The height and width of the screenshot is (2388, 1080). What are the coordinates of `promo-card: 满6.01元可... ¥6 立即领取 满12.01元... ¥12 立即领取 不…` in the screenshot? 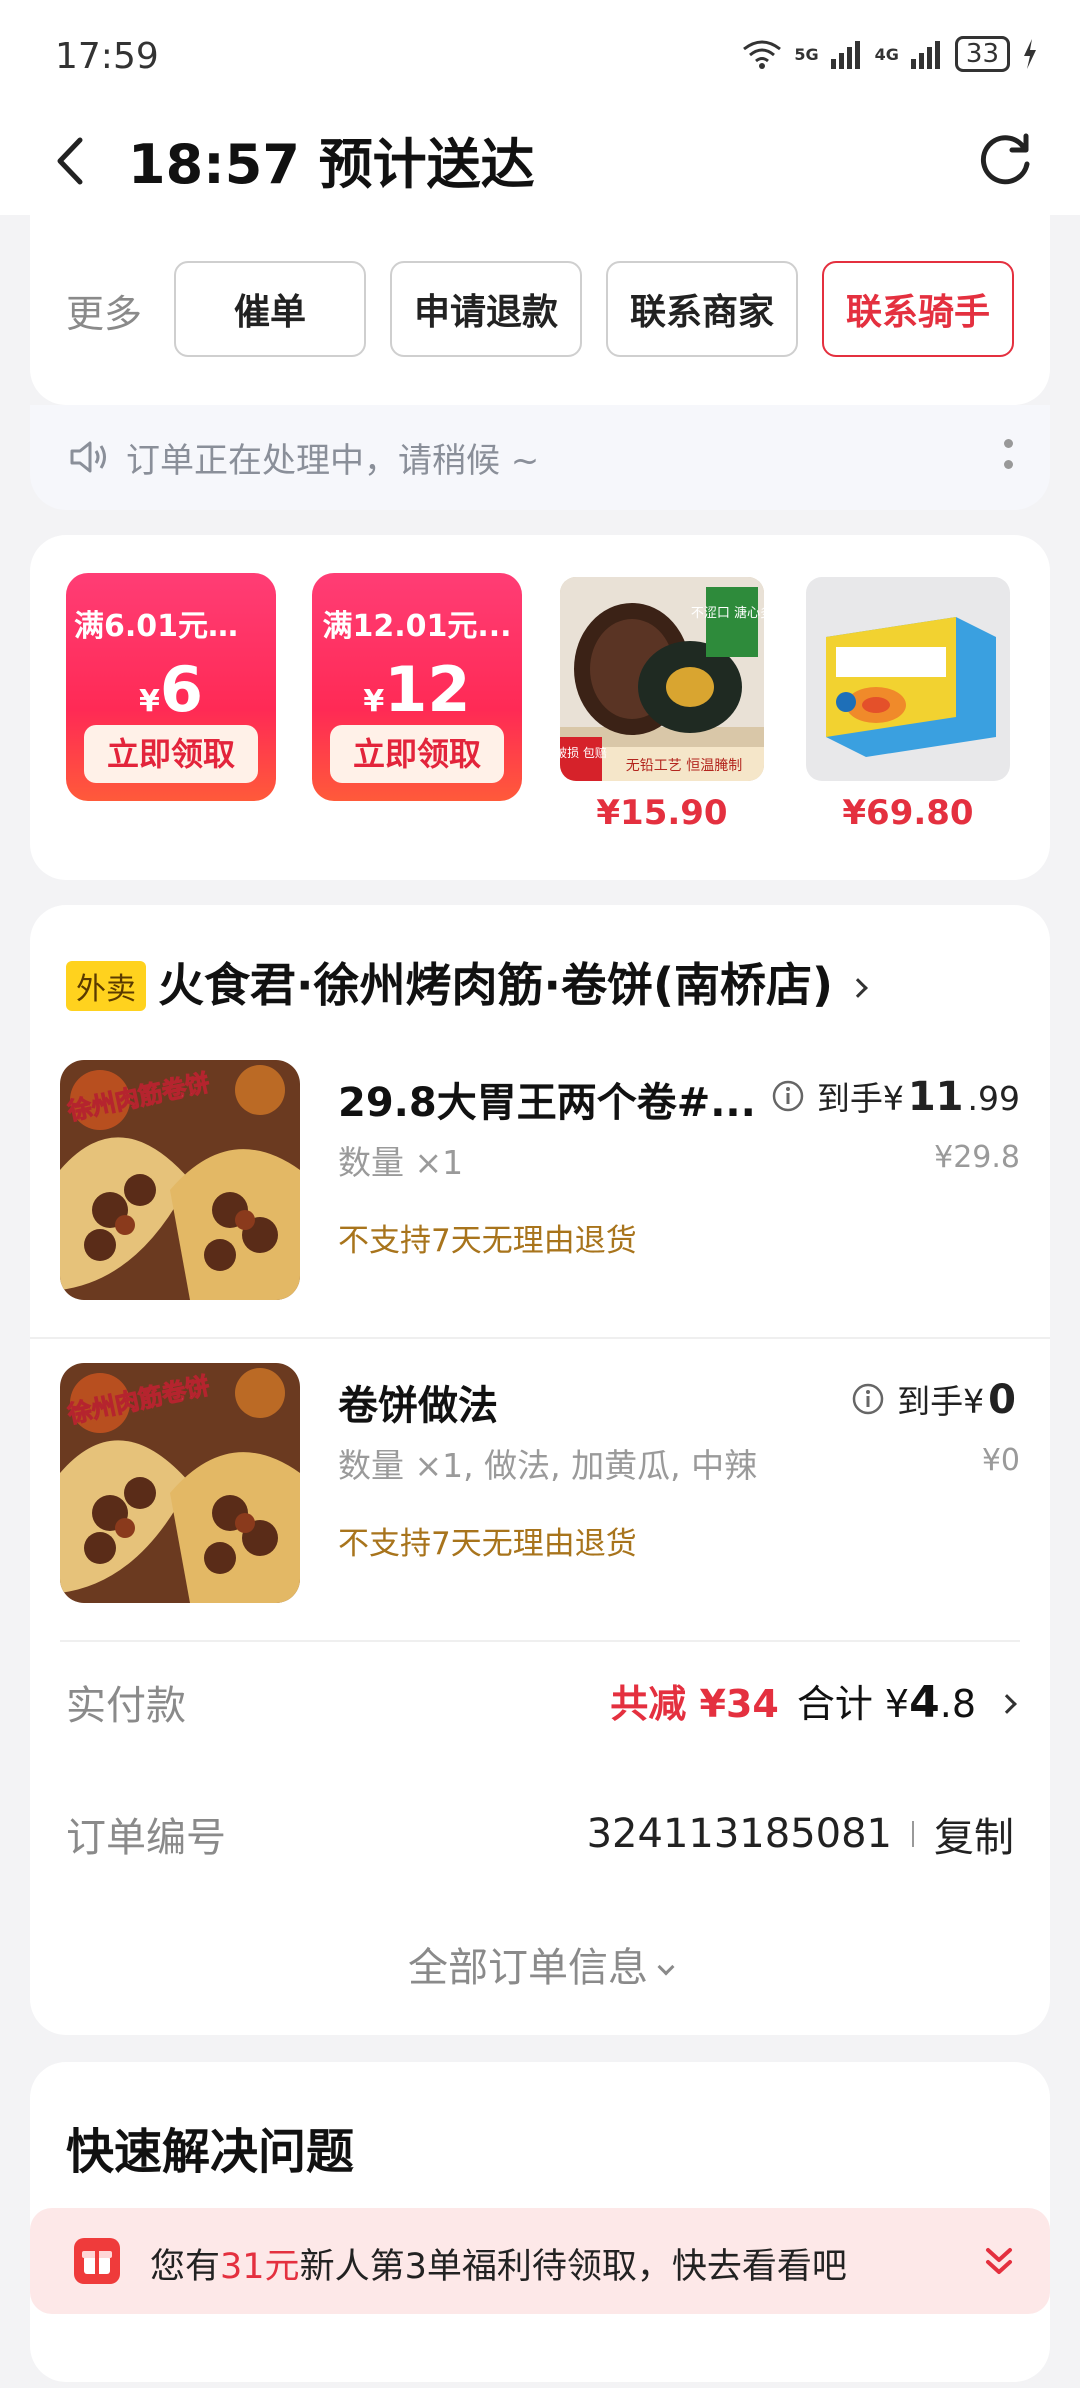 It's located at (540, 707).